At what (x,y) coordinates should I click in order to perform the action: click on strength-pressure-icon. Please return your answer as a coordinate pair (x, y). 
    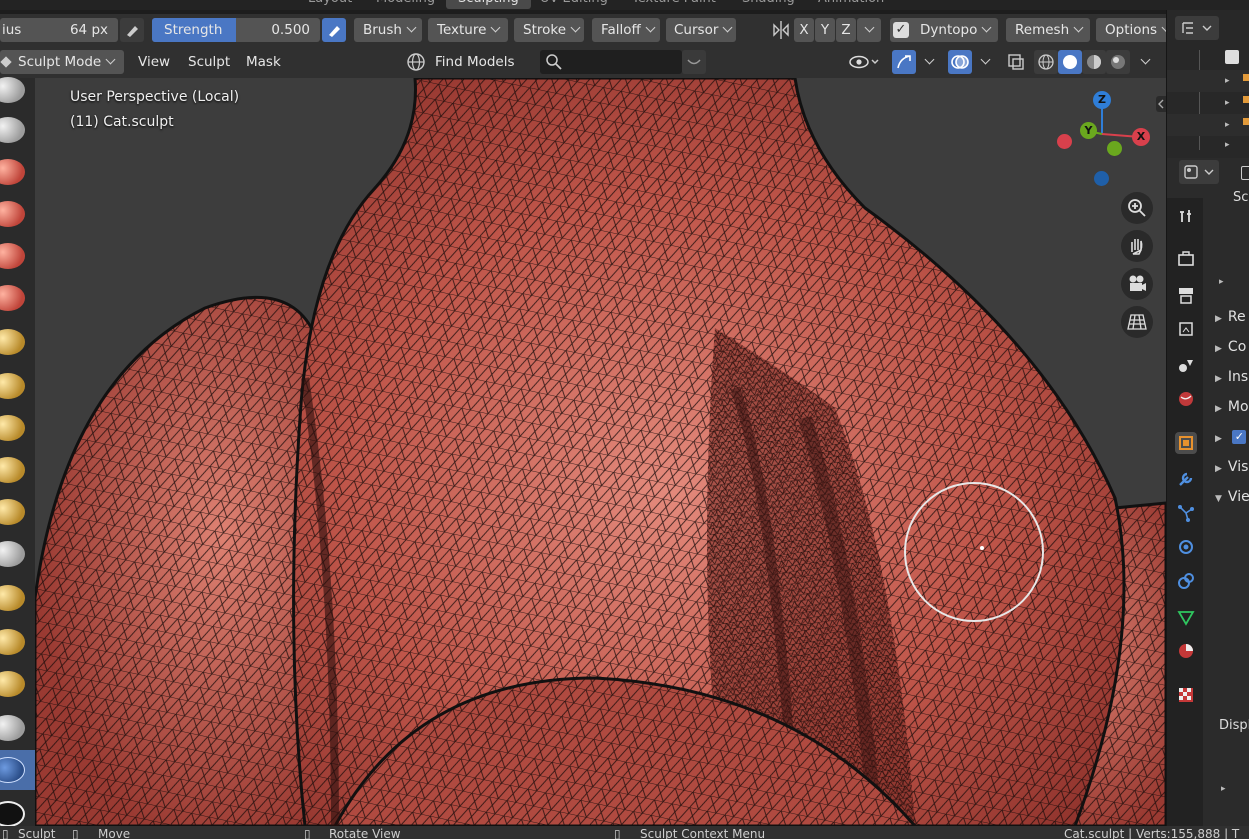
    Looking at the image, I should click on (334, 30).